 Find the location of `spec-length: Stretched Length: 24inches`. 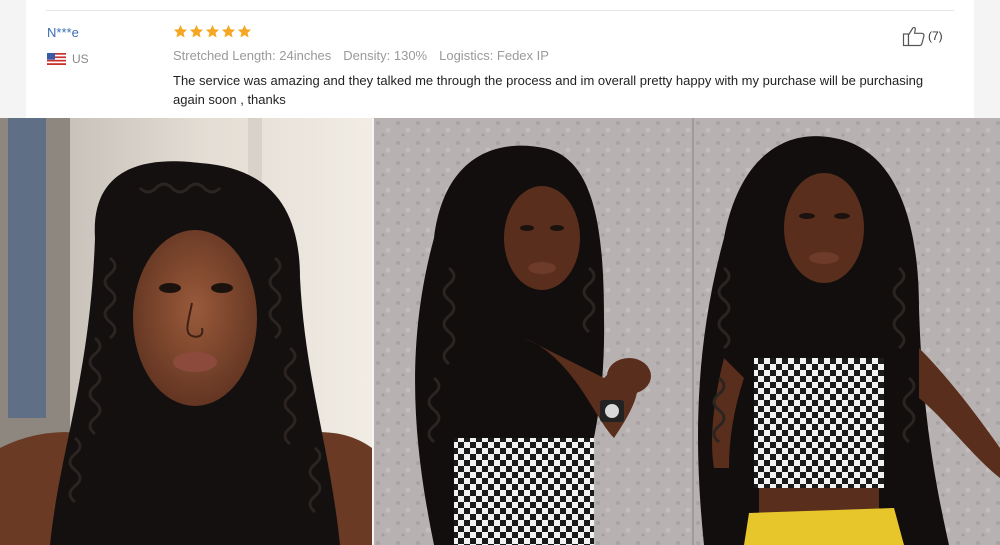

spec-length: Stretched Length: 24inches is located at coordinates (252, 55).